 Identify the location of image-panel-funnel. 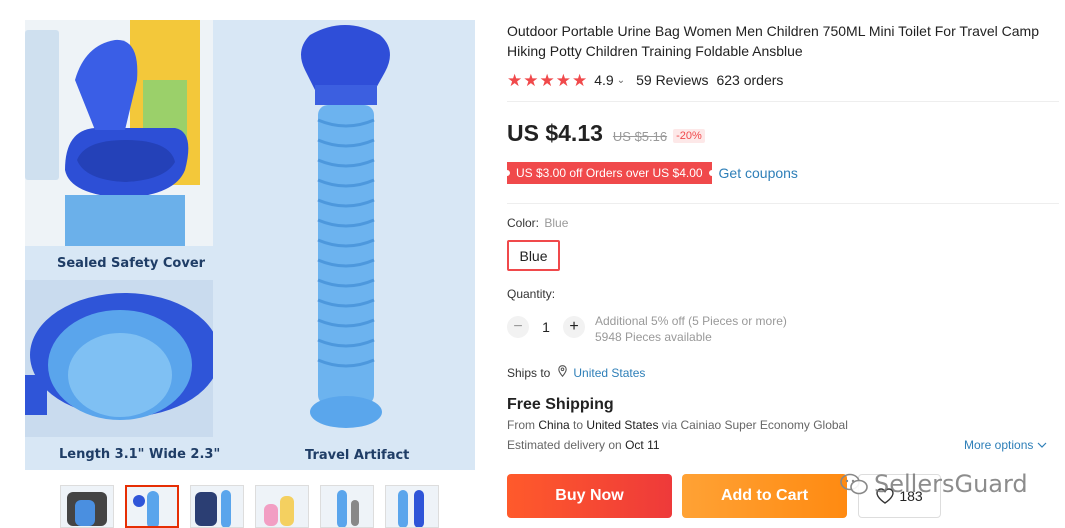
(122, 358).